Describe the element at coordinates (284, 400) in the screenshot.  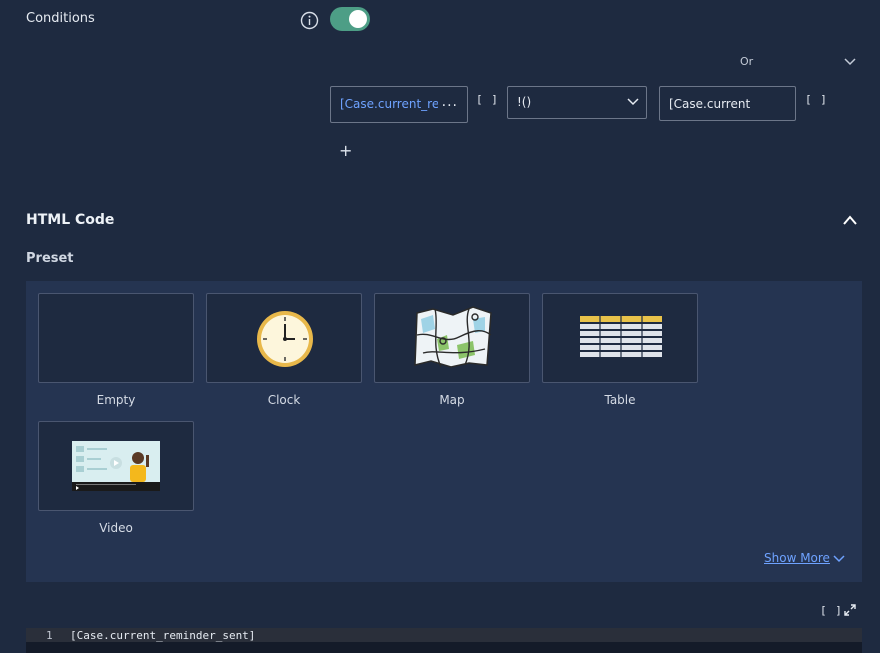
I see `preset-label-clock: Clock` at that location.